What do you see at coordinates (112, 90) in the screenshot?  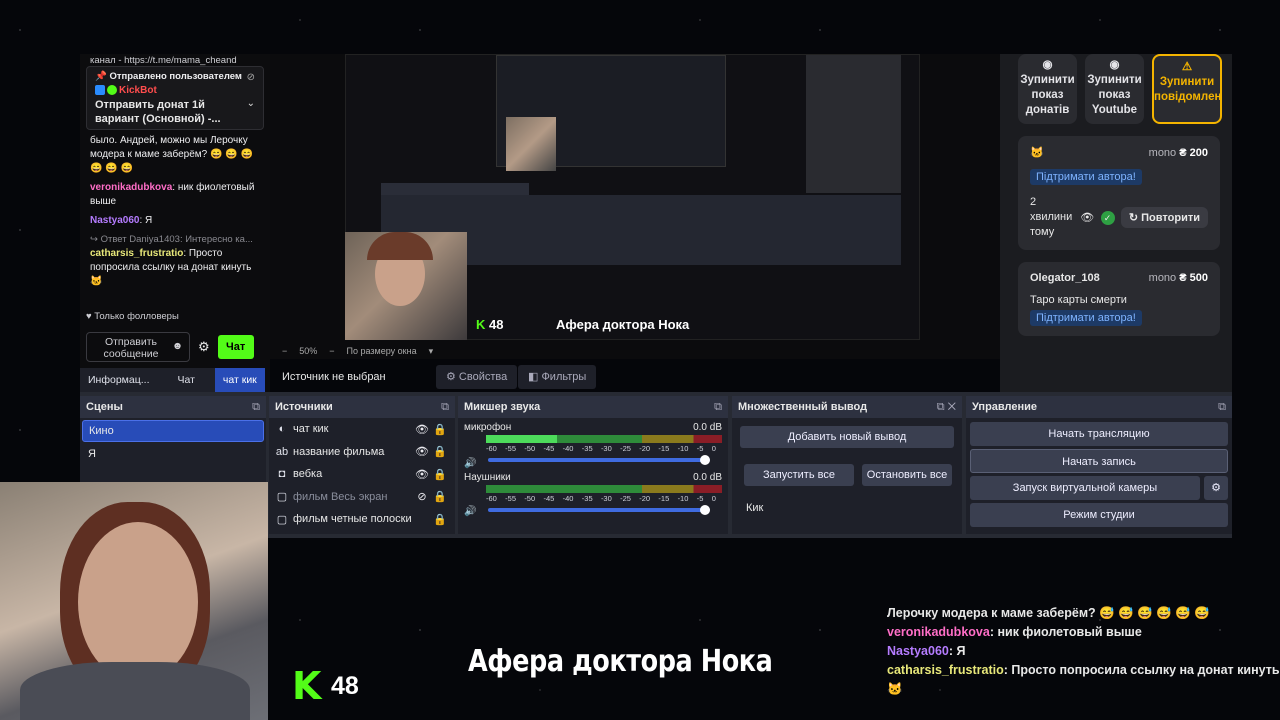 I see `verified-icon` at bounding box center [112, 90].